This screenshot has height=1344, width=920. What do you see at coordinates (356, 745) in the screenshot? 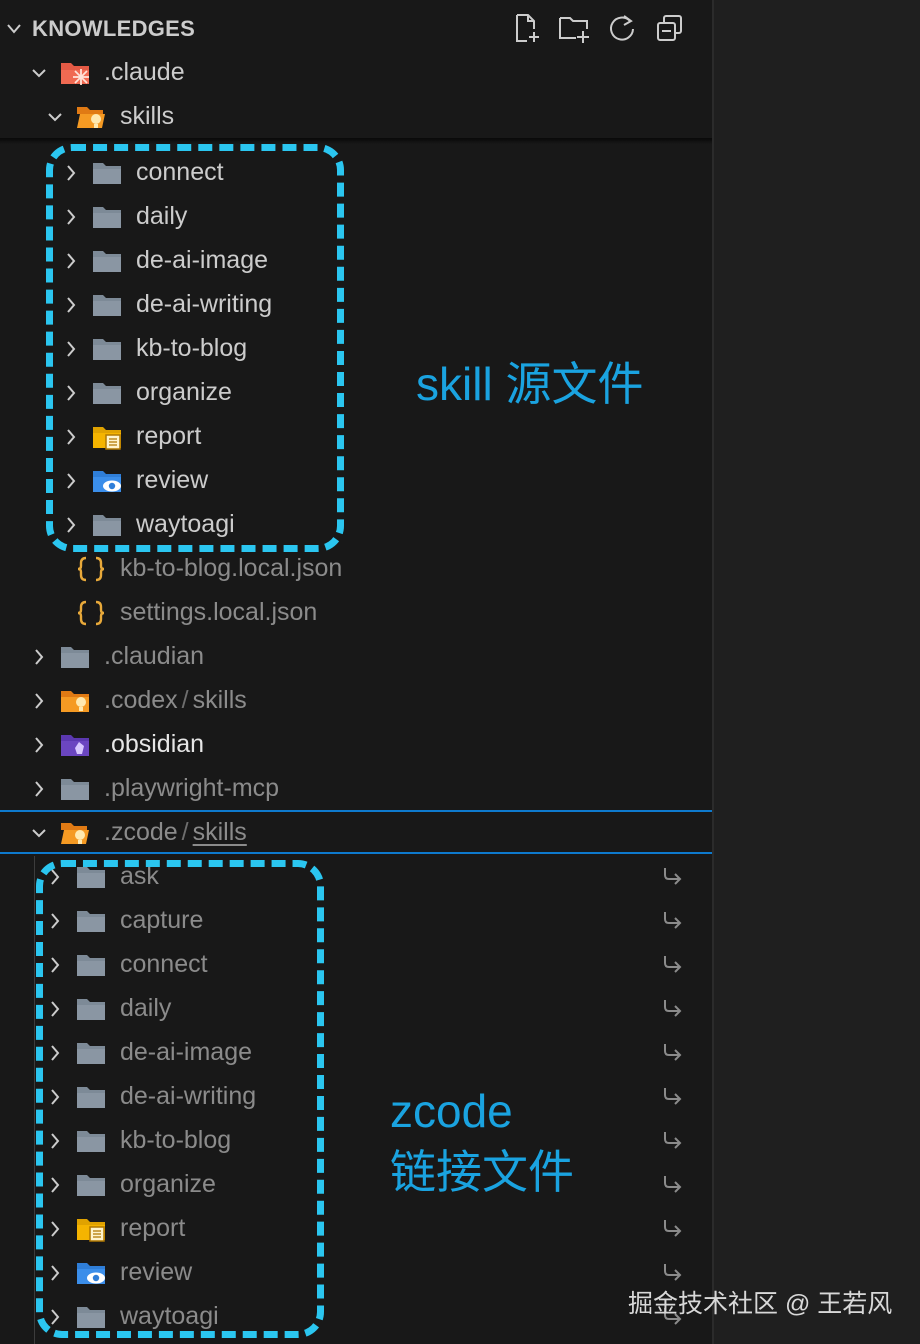
I see `tree-item-obsidian: .obsidian` at bounding box center [356, 745].